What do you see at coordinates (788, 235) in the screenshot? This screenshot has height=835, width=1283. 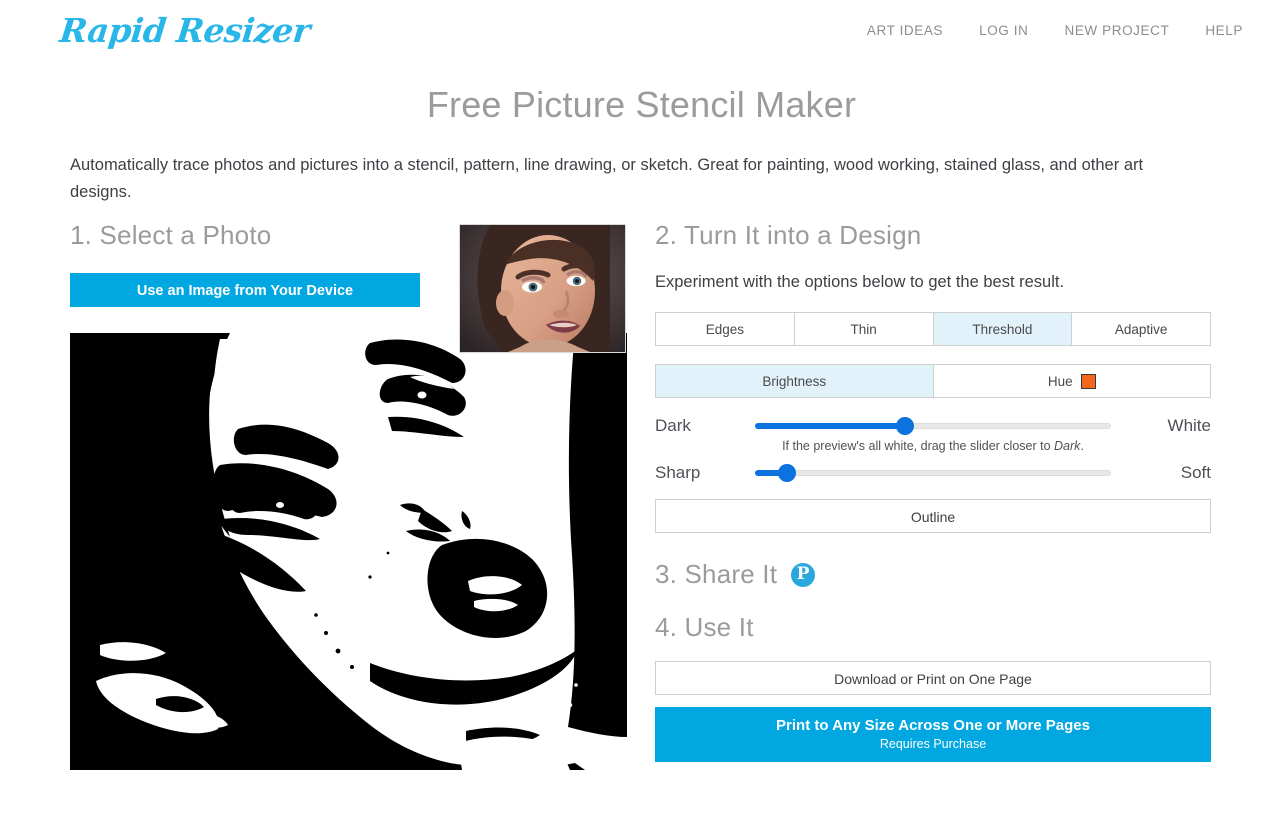 I see `step2-heading: 2. Turn It into a Design` at bounding box center [788, 235].